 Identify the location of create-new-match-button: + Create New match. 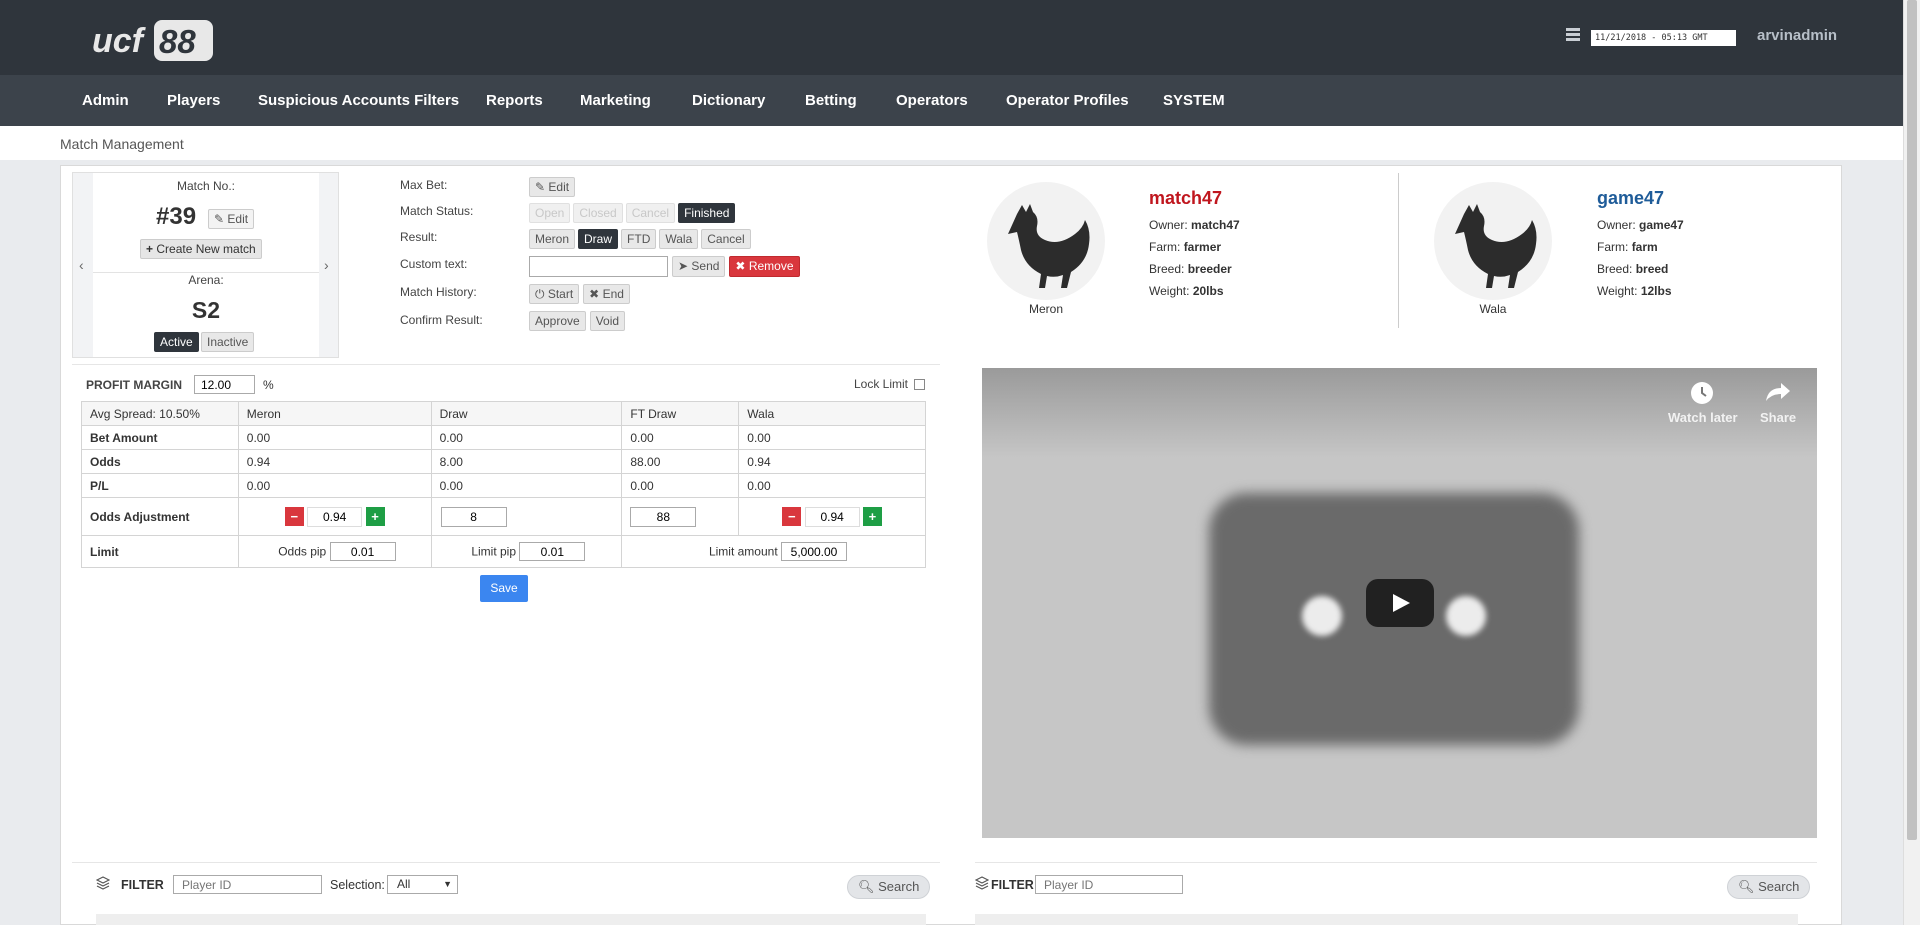
(201, 249).